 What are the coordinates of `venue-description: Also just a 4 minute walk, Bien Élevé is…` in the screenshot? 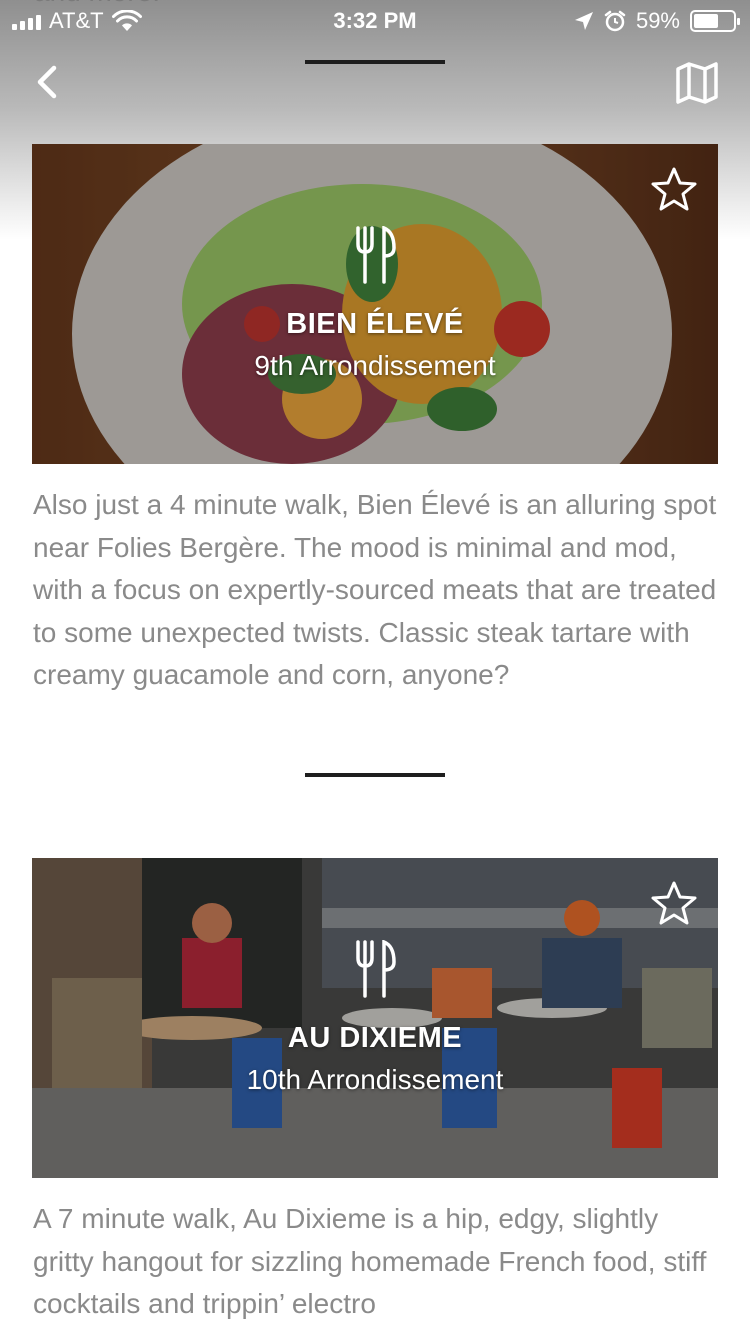 It's located at (375, 590).